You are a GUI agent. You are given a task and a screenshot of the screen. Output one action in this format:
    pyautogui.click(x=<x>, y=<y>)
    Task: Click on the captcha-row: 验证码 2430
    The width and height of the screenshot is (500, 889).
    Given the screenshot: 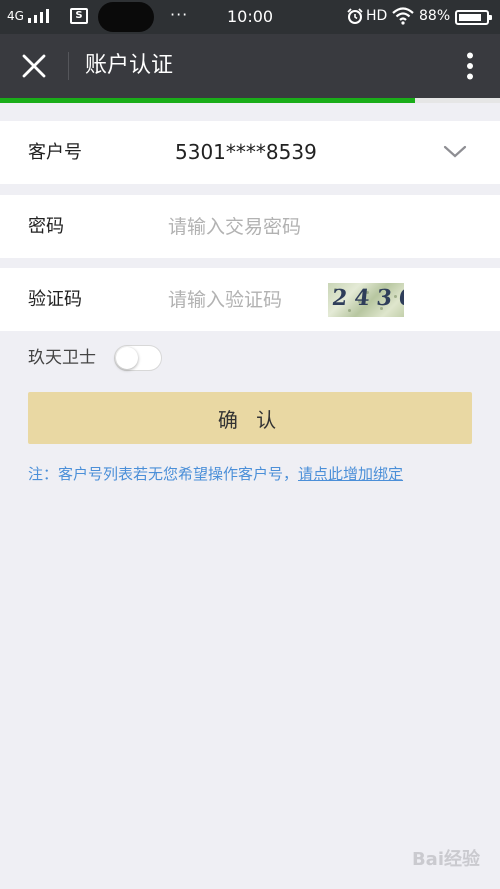 What is the action you would take?
    pyautogui.click(x=250, y=299)
    